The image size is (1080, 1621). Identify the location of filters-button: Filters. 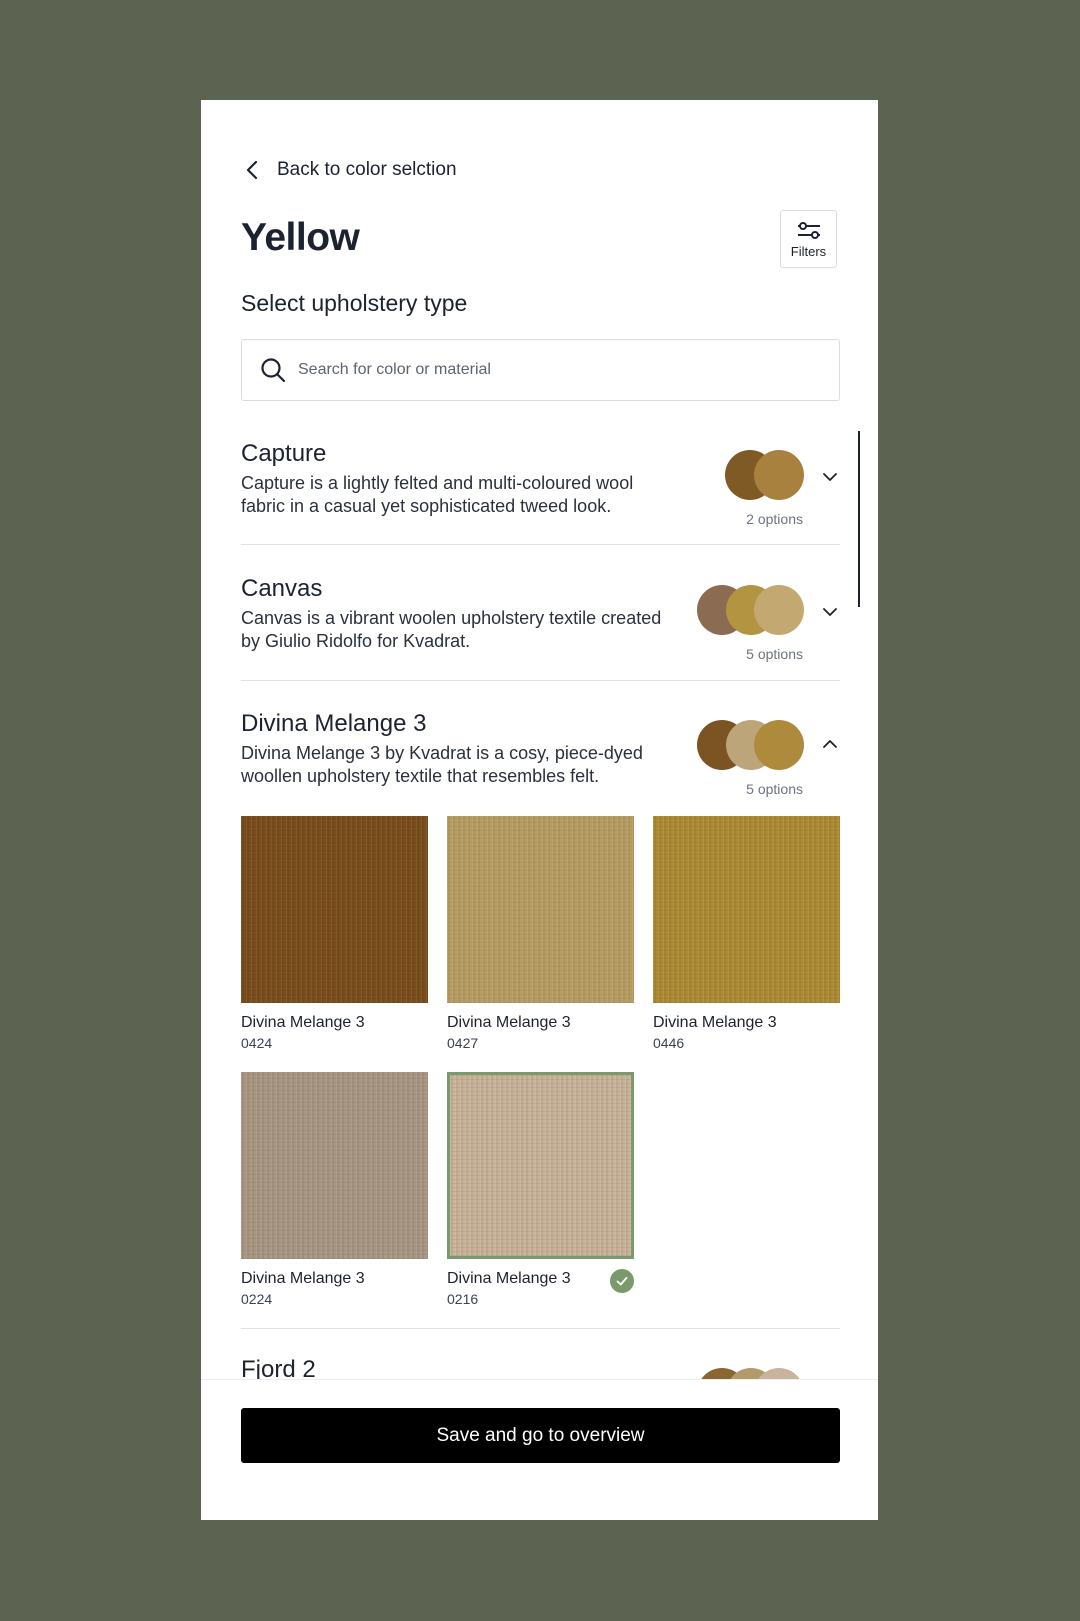
(808, 239).